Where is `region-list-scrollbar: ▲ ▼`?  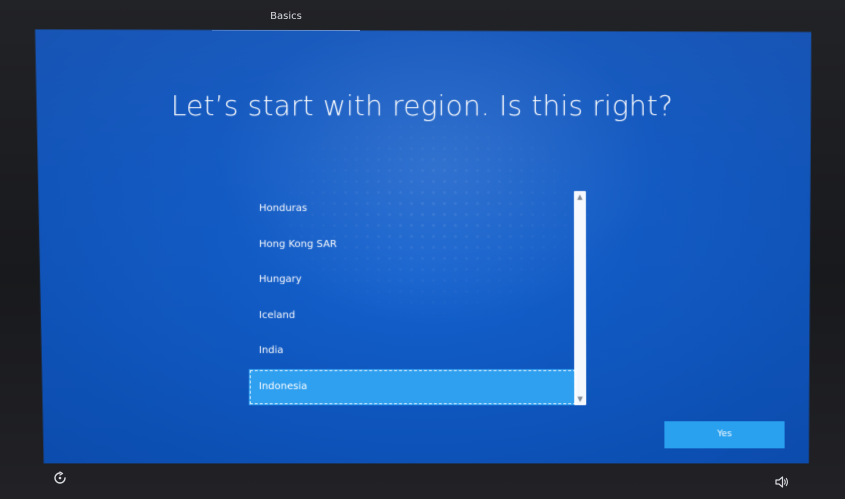
region-list-scrollbar: ▲ ▼ is located at coordinates (580, 298).